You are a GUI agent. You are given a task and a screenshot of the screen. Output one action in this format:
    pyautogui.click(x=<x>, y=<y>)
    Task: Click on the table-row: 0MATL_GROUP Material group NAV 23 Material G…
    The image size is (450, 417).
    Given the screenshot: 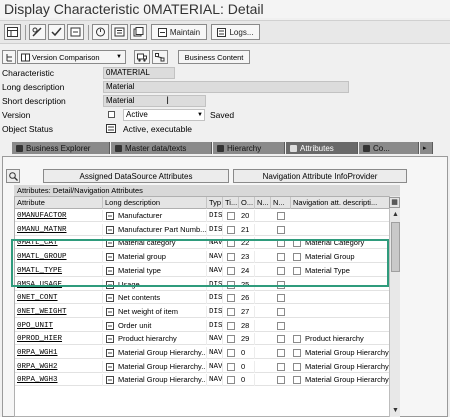 What is the action you would take?
    pyautogui.click(x=207, y=257)
    